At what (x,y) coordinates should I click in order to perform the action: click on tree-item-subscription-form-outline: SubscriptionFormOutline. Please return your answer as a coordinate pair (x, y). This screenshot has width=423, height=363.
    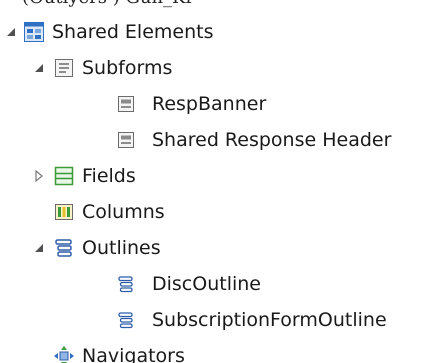
    Looking at the image, I should click on (211, 320).